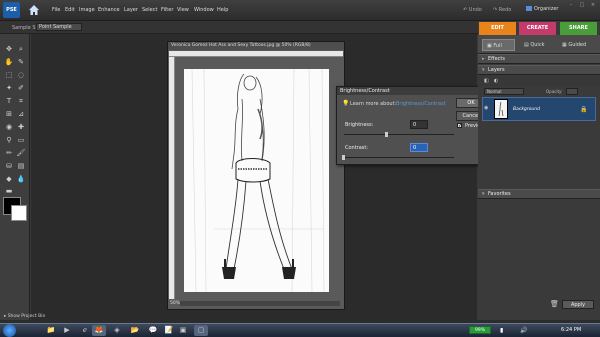 The height and width of the screenshot is (337, 600). I want to click on menu-layer: Layer, so click(131, 10).